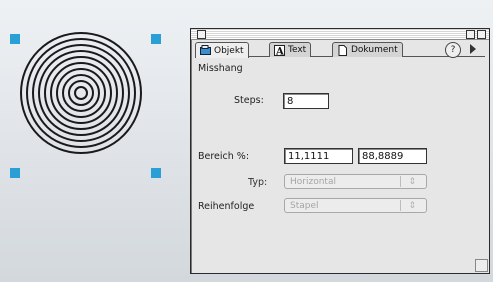 The width and height of the screenshot is (493, 282). I want to click on tab-dokument: Dokument, so click(367, 49).